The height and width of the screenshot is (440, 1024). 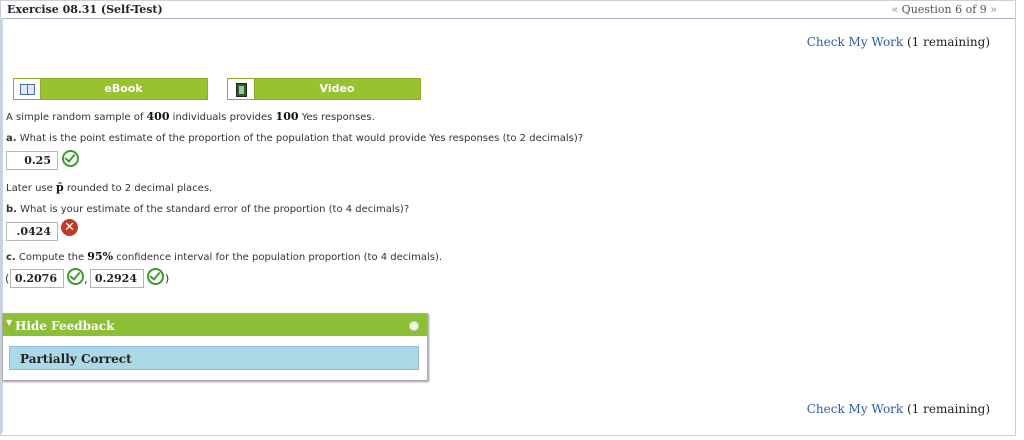 What do you see at coordinates (158, 116) in the screenshot?
I see `sample-size: 400` at bounding box center [158, 116].